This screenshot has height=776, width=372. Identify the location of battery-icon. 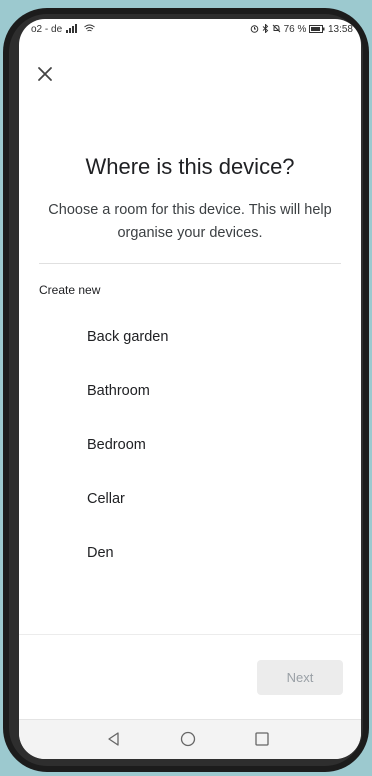
(317, 29).